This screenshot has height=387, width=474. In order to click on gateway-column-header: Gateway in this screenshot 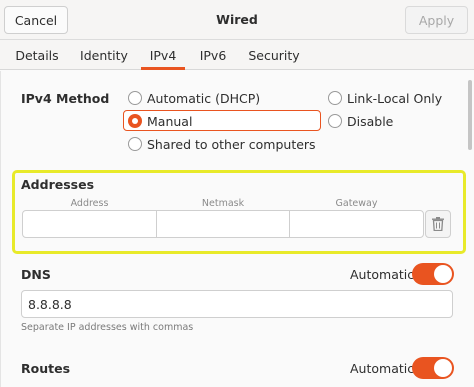, I will do `click(356, 203)`.